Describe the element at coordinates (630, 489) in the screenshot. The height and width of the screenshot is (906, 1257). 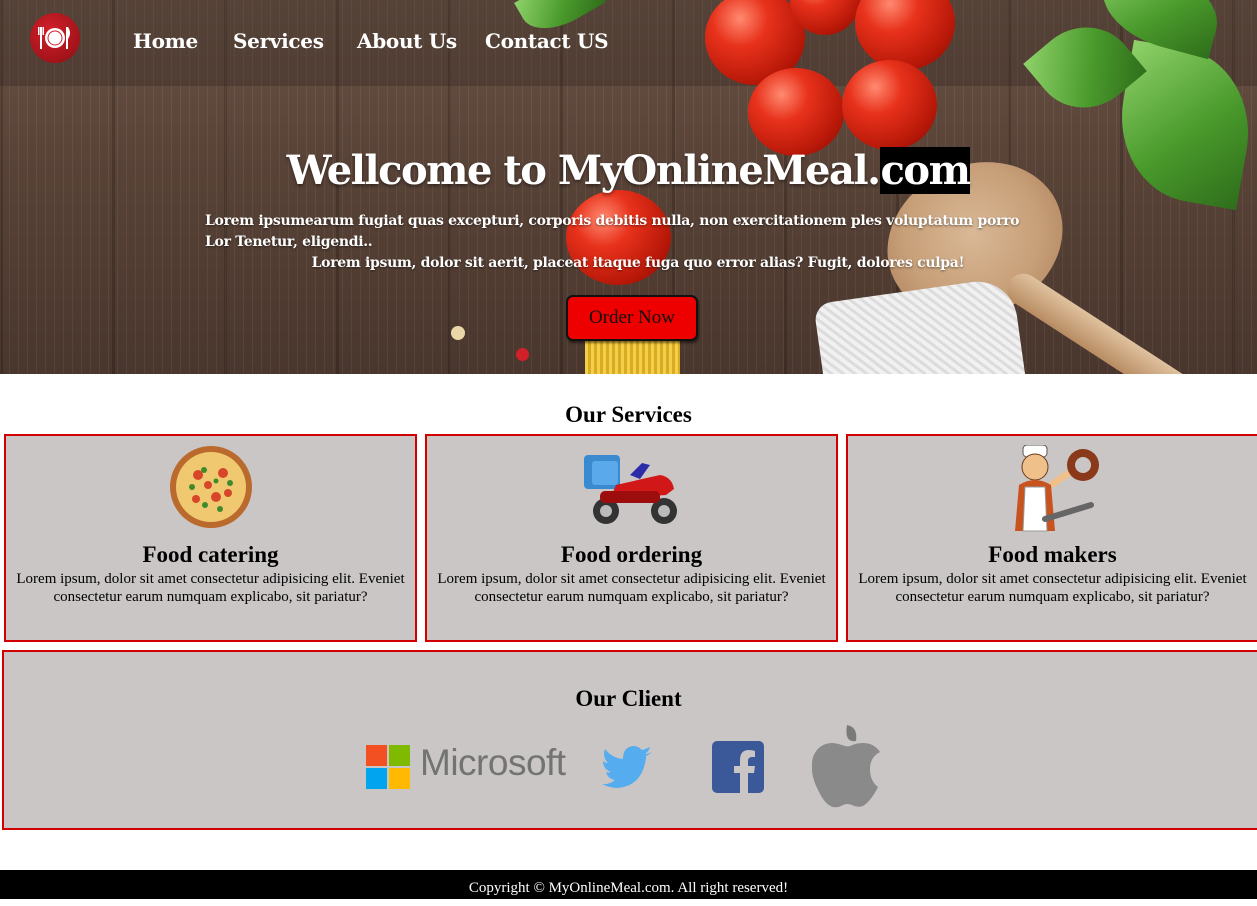
I see `delivery-scooter-icon` at that location.